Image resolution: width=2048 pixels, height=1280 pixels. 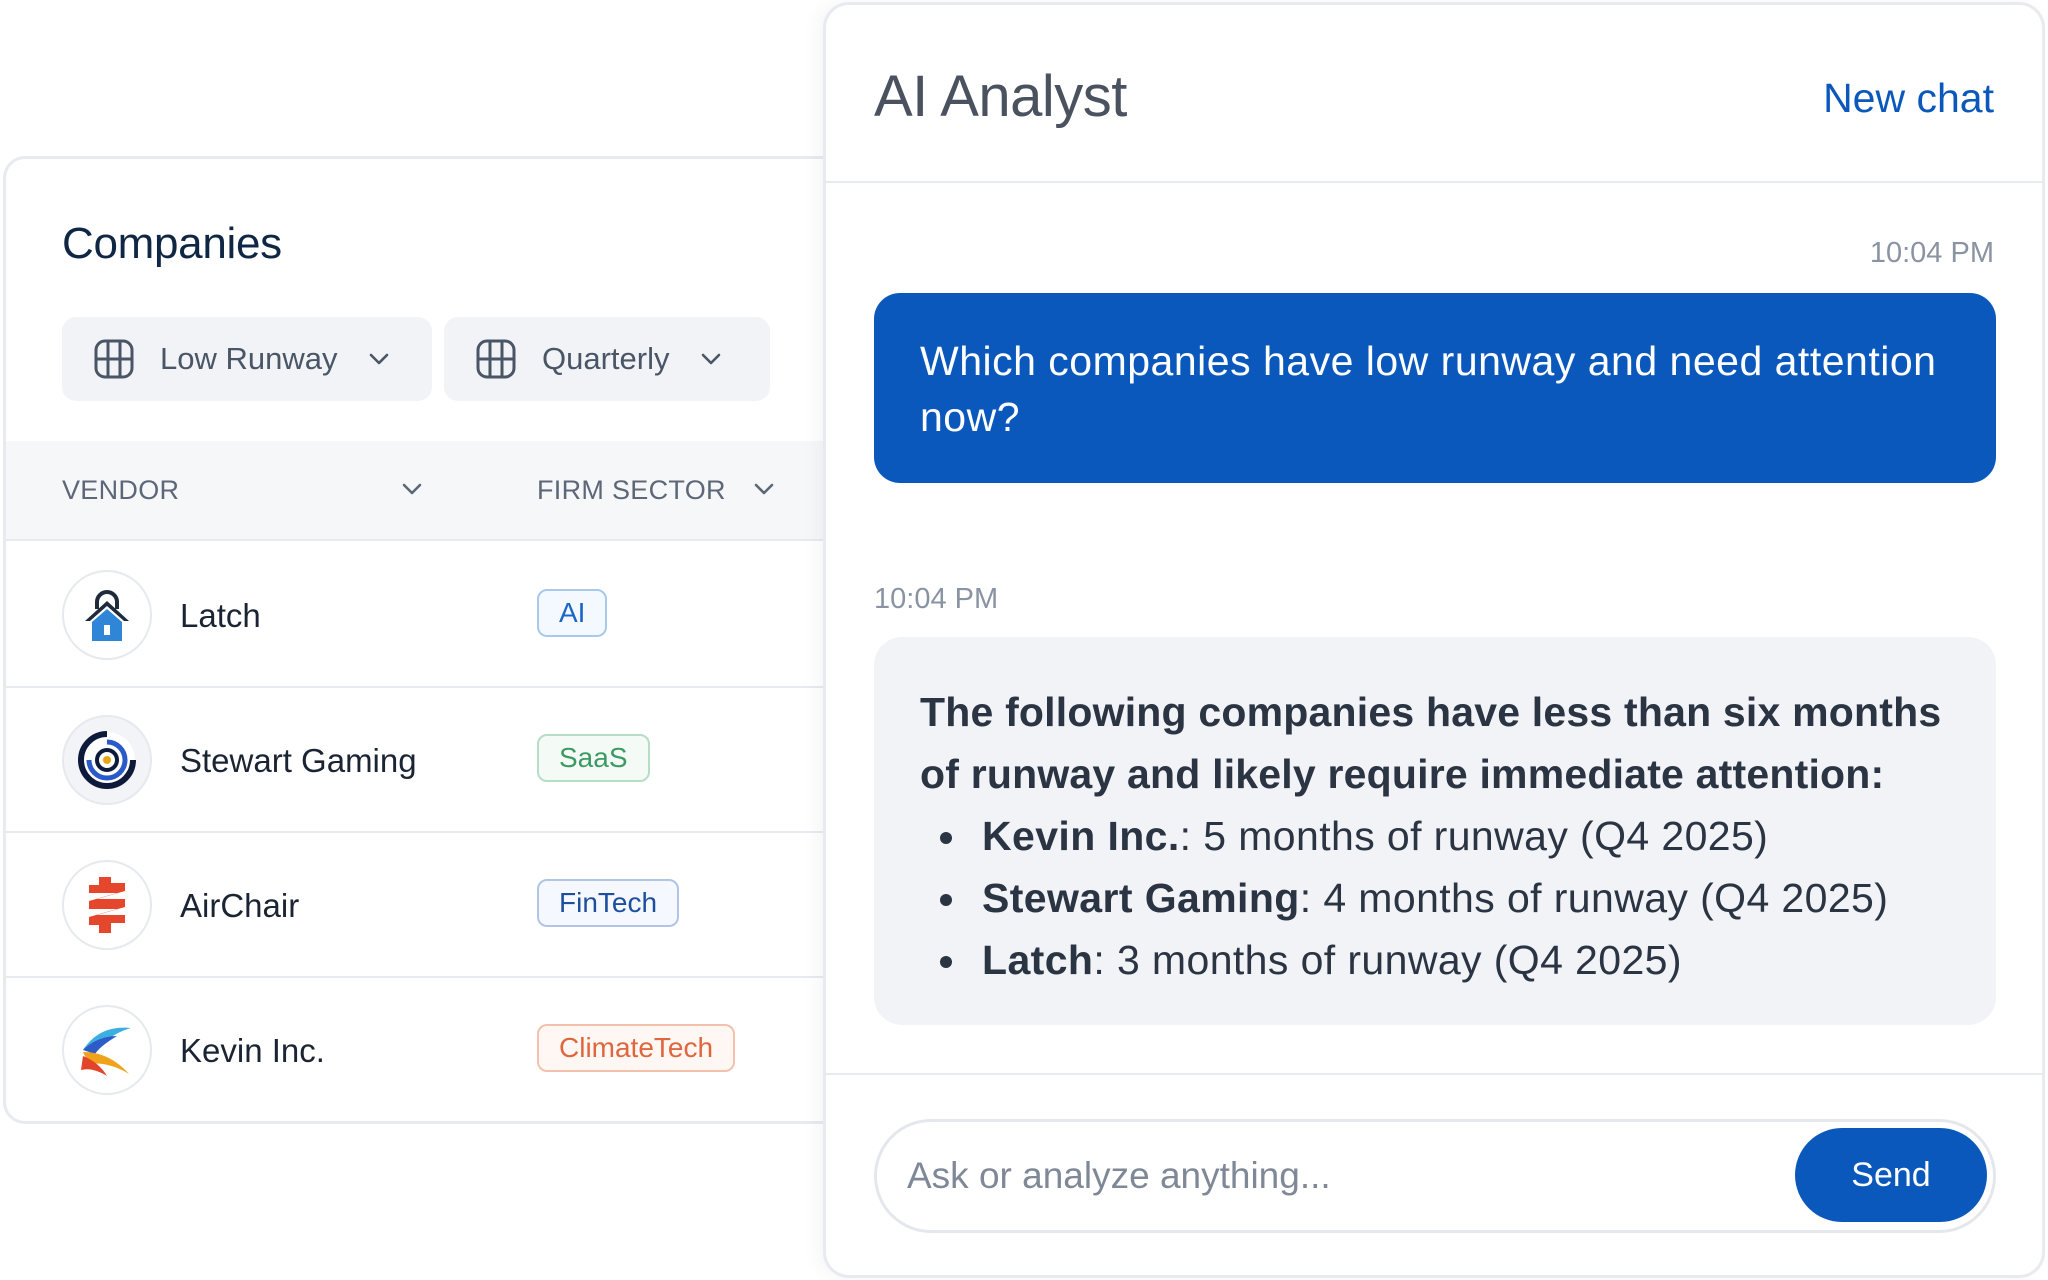 I want to click on table-header: VENDOR FIRM SECTOR, so click(x=453, y=491).